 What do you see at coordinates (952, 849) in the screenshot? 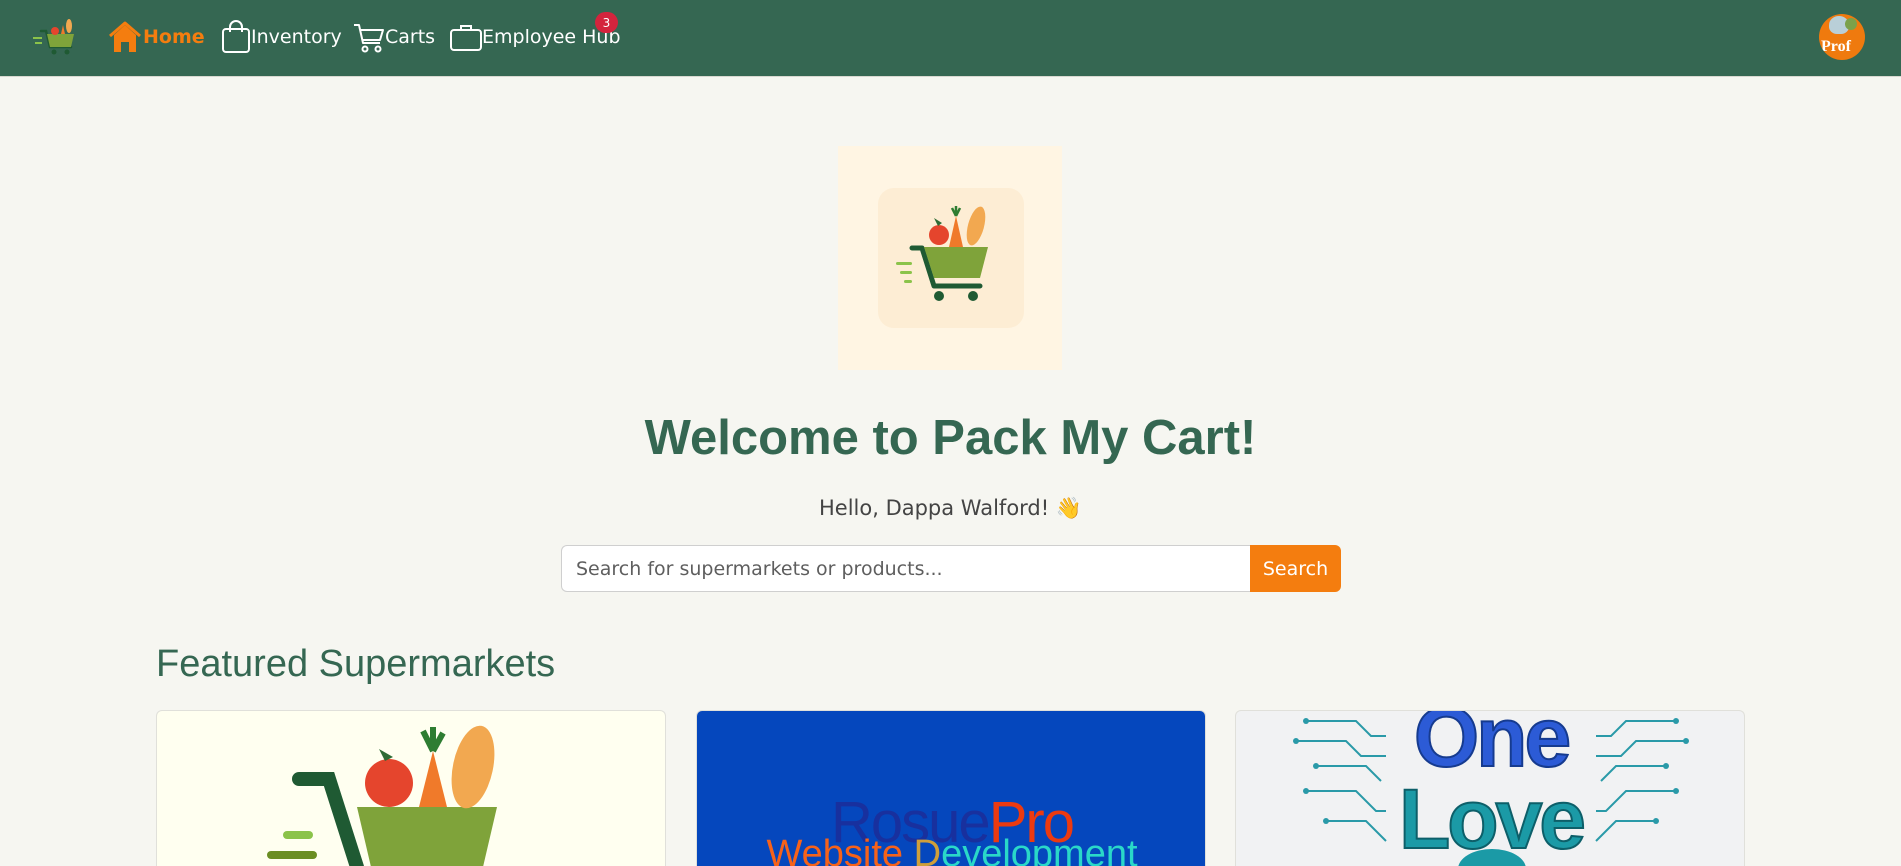
I see `card-banner-subtext: Website Development` at bounding box center [952, 849].